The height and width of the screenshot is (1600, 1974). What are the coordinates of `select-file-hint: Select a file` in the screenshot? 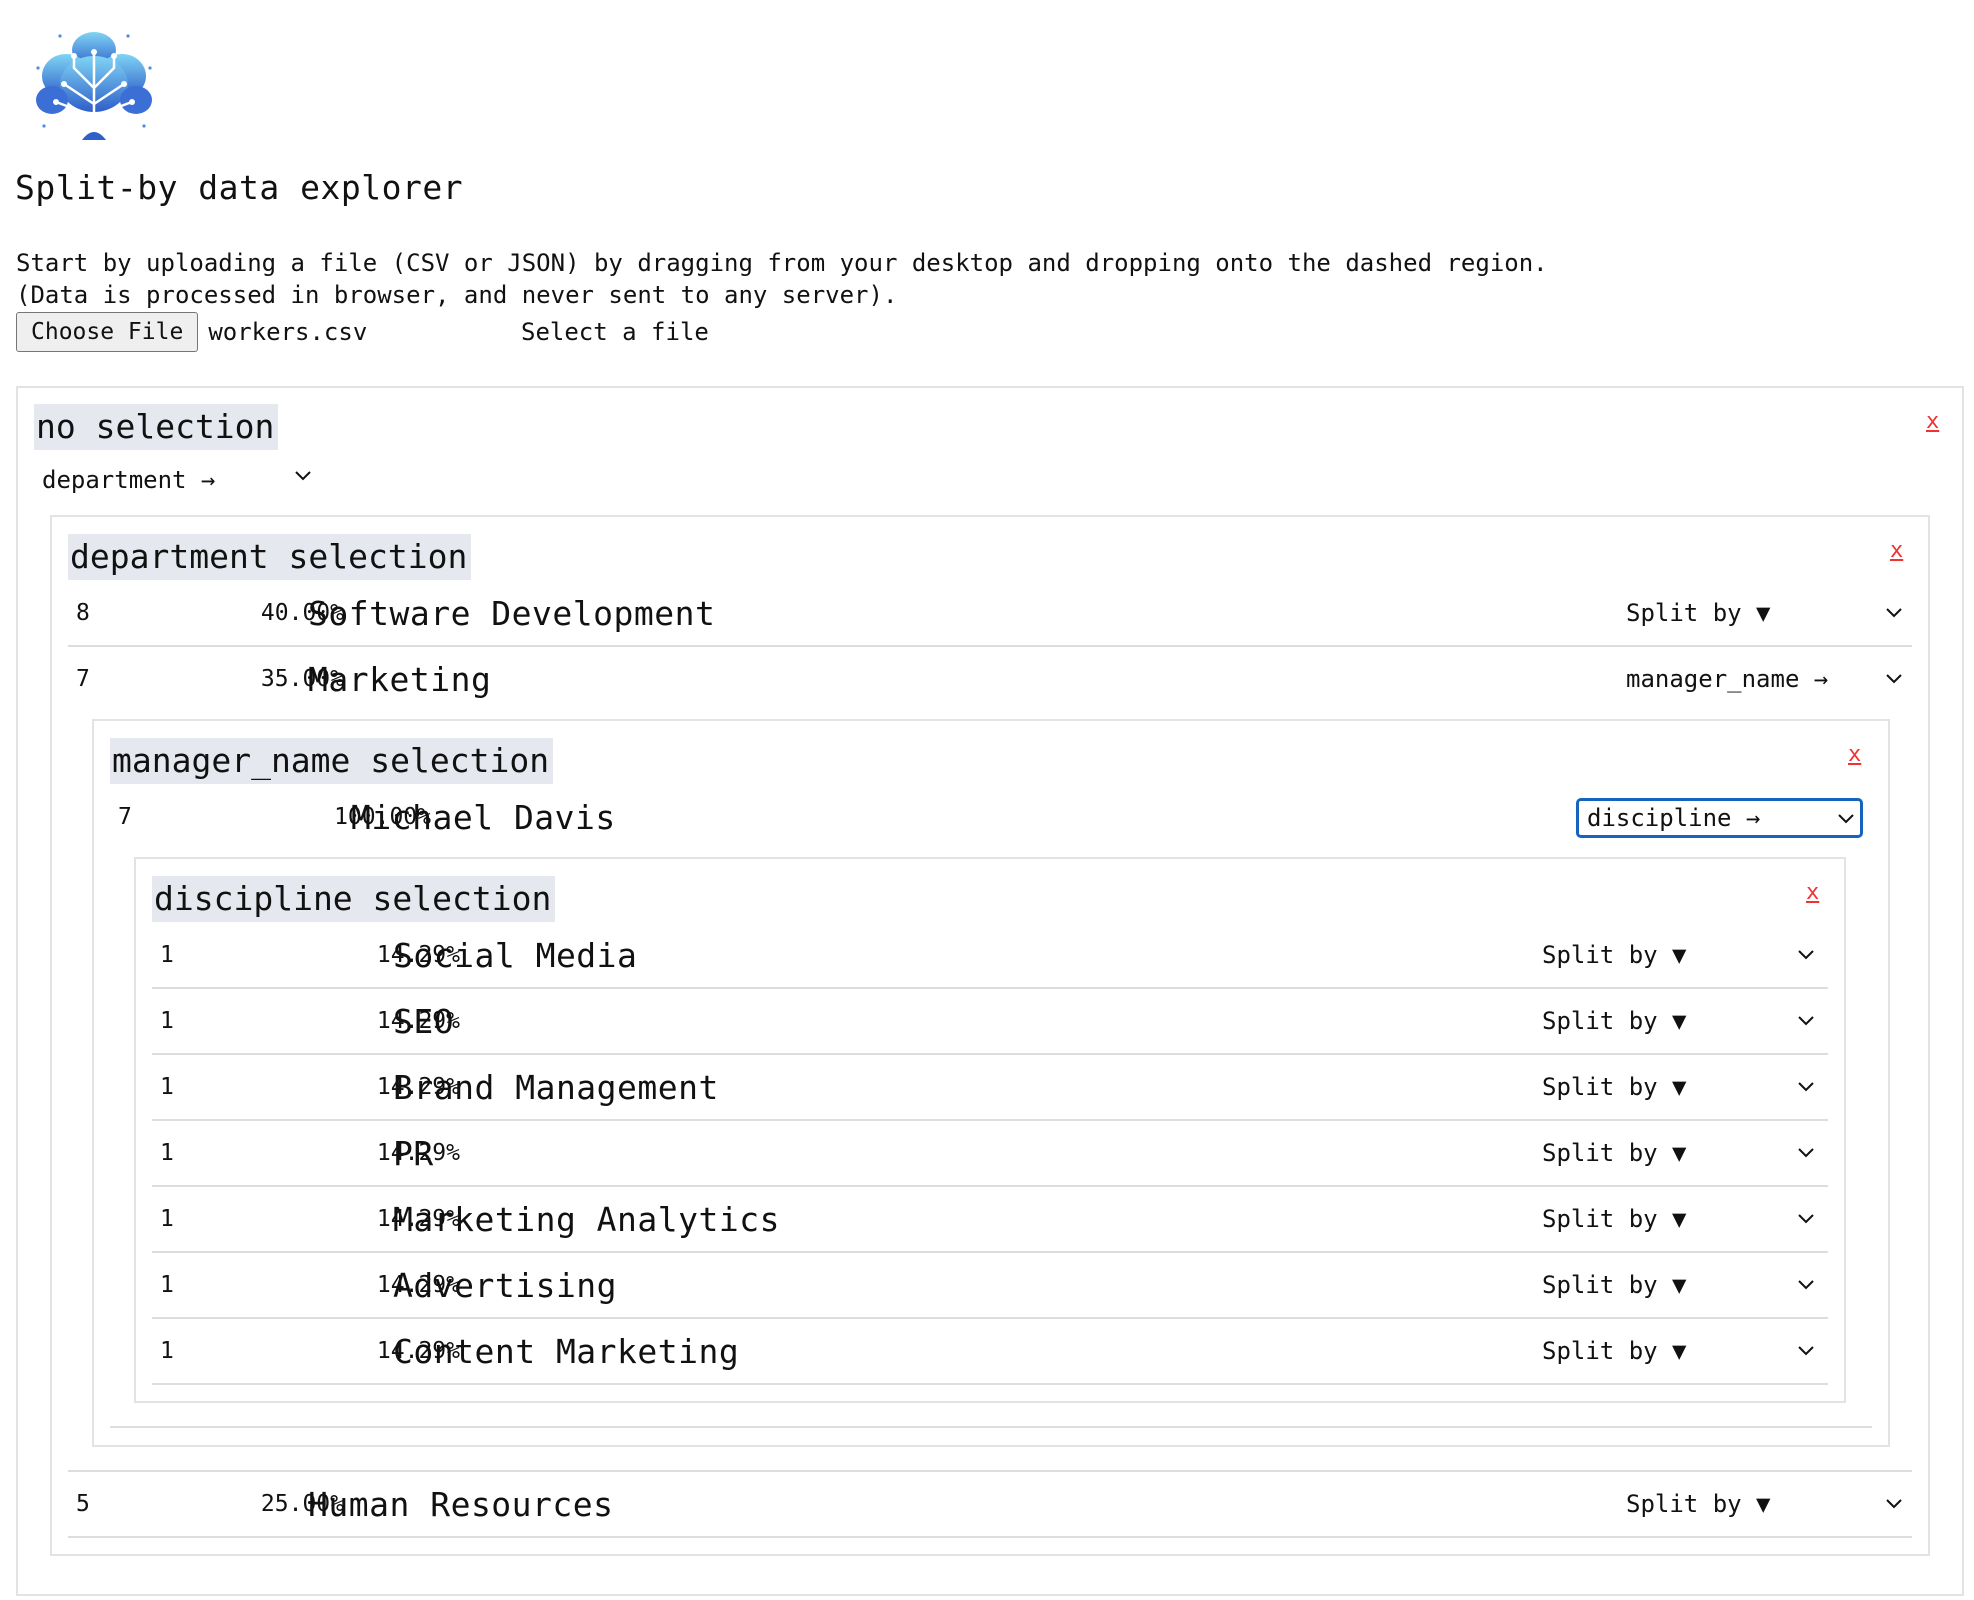 It's located at (615, 332).